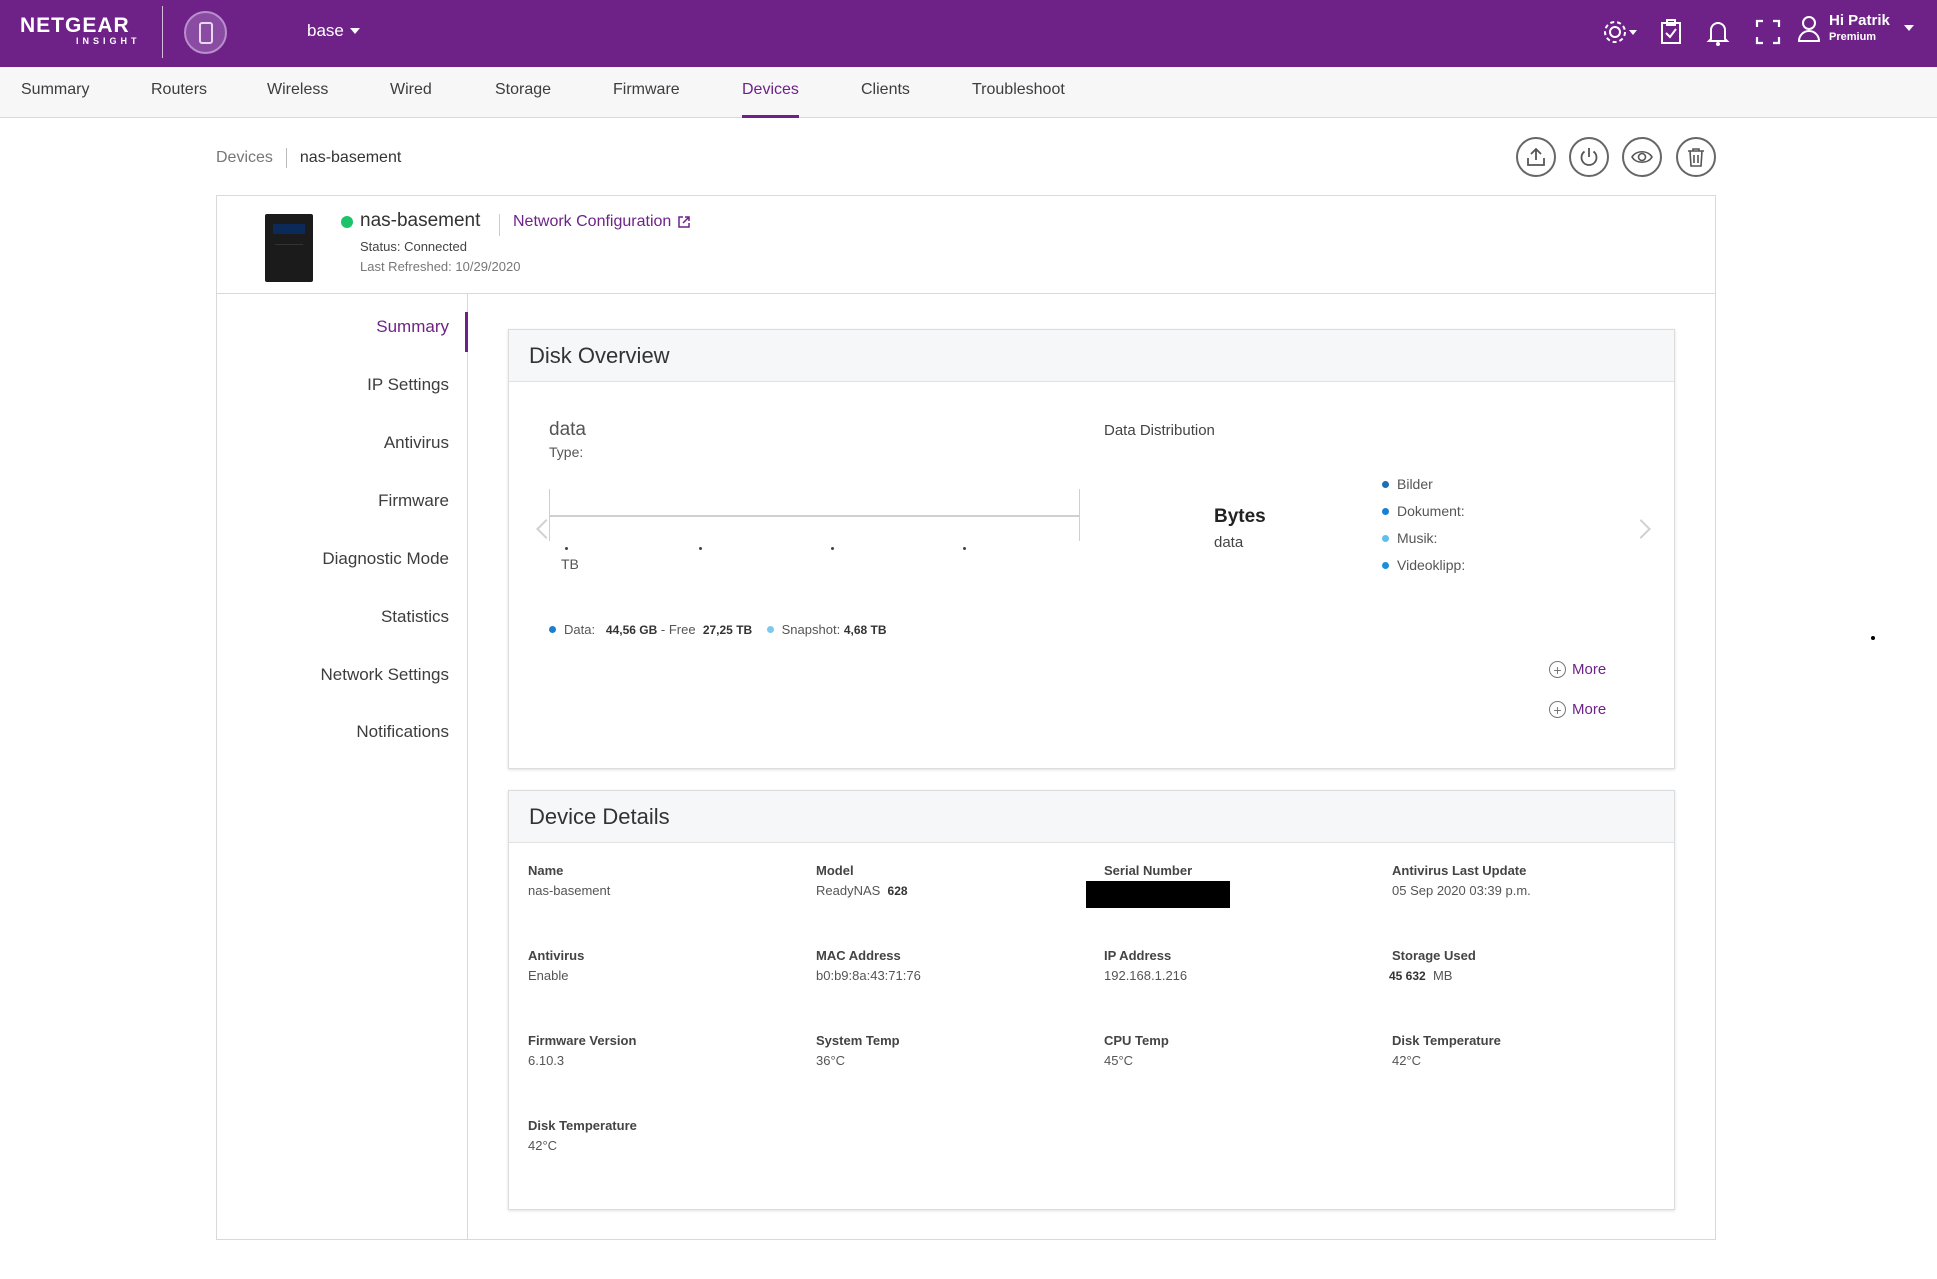 The height and width of the screenshot is (1279, 1937). What do you see at coordinates (1417, 538) in the screenshot?
I see `legend-label: Musik:` at bounding box center [1417, 538].